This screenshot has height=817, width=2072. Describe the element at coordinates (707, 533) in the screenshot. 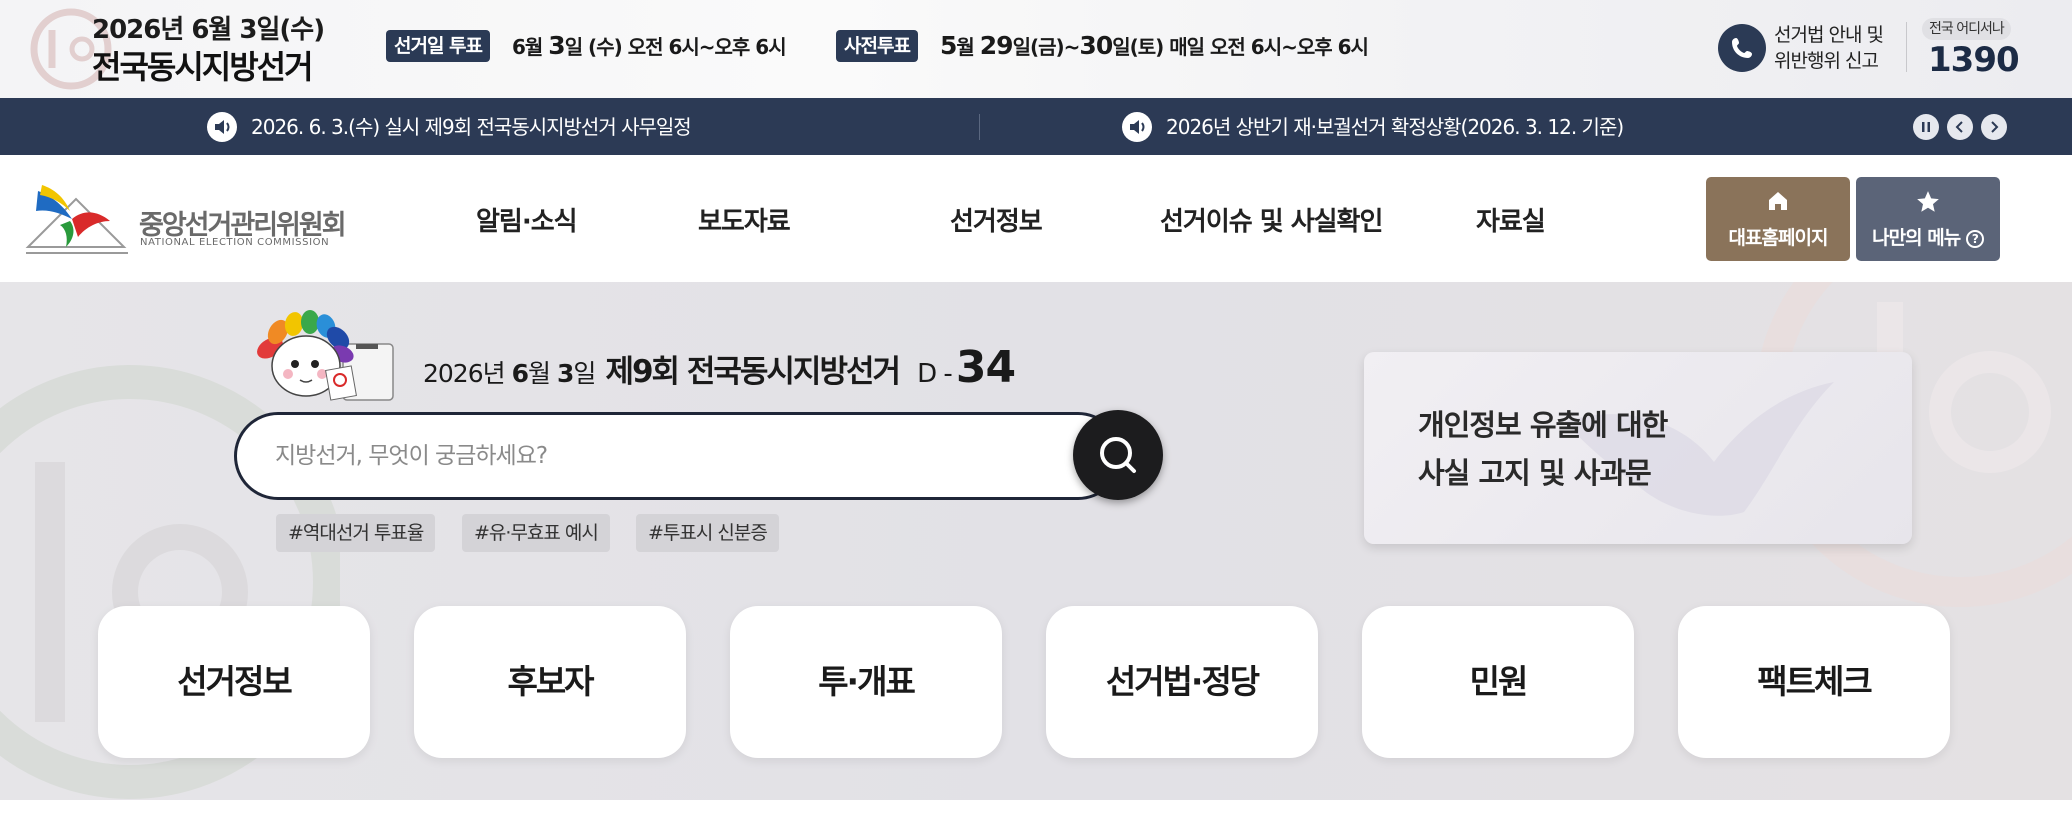

I see `tag-voter-id: #투표시 신분증` at that location.